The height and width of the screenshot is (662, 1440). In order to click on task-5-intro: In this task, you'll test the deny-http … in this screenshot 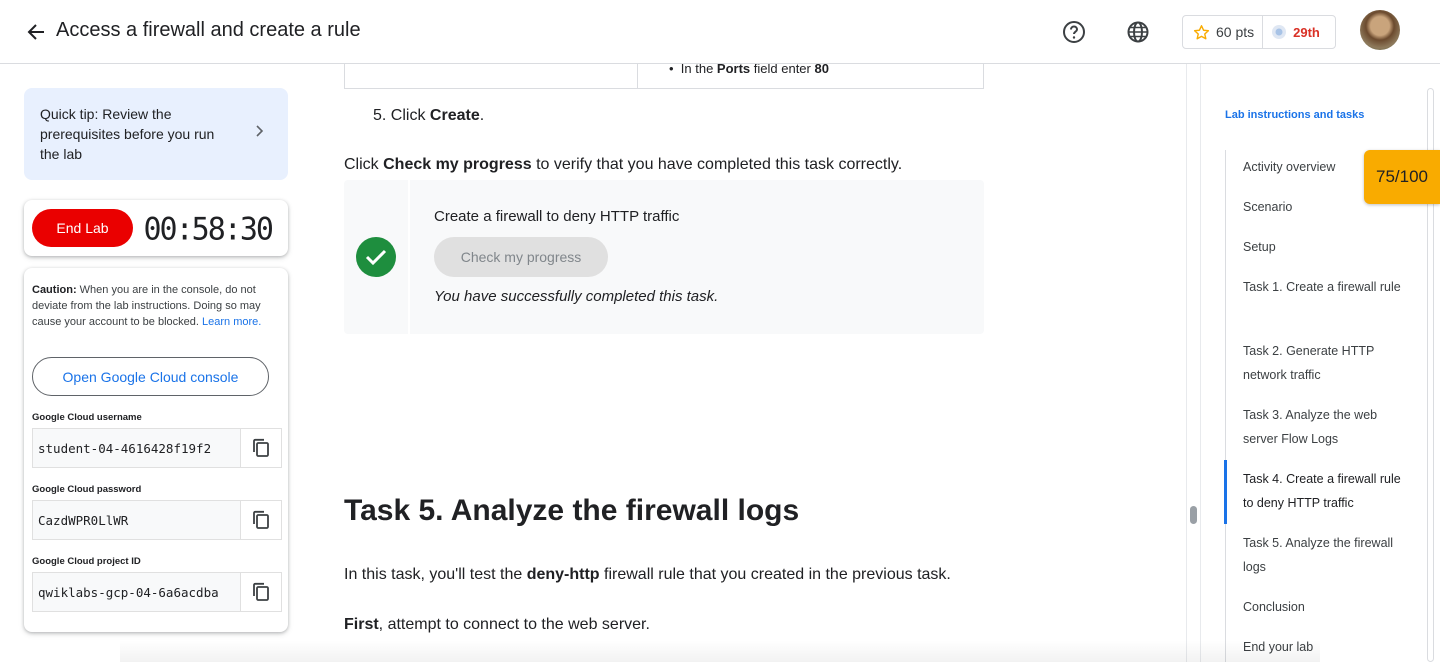, I will do `click(647, 575)`.